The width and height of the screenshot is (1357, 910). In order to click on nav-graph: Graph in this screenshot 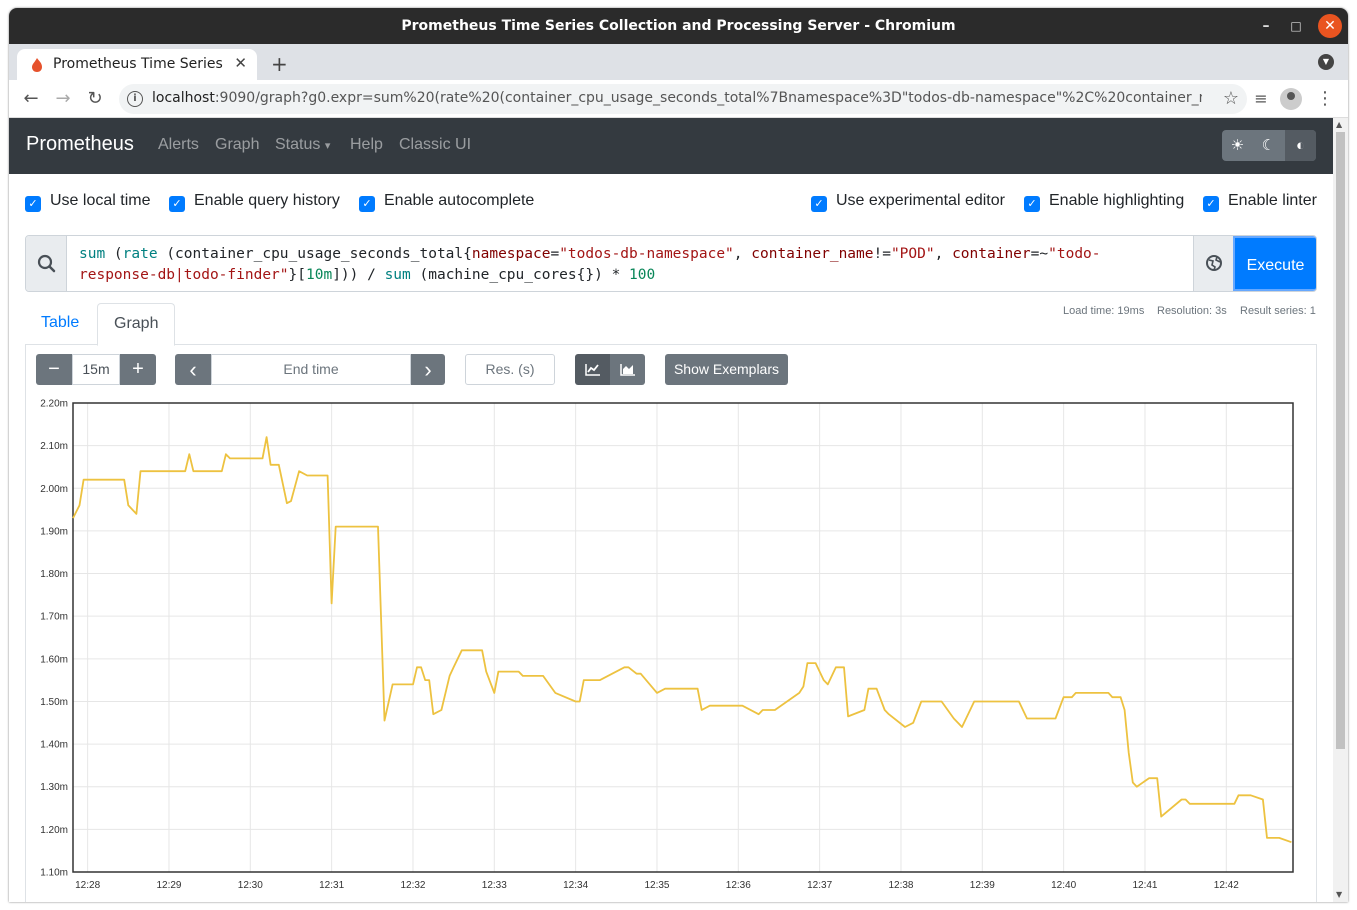, I will do `click(237, 145)`.